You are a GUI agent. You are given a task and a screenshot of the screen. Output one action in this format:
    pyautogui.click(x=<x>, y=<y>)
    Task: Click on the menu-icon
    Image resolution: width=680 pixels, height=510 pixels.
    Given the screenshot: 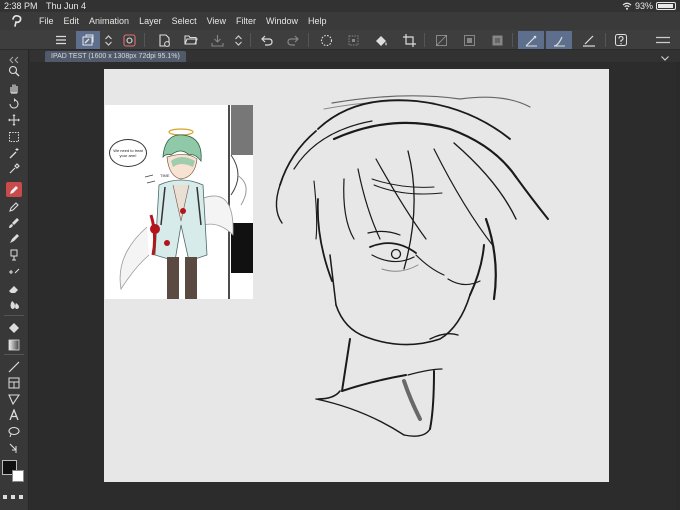 What is the action you would take?
    pyautogui.click(x=61, y=40)
    